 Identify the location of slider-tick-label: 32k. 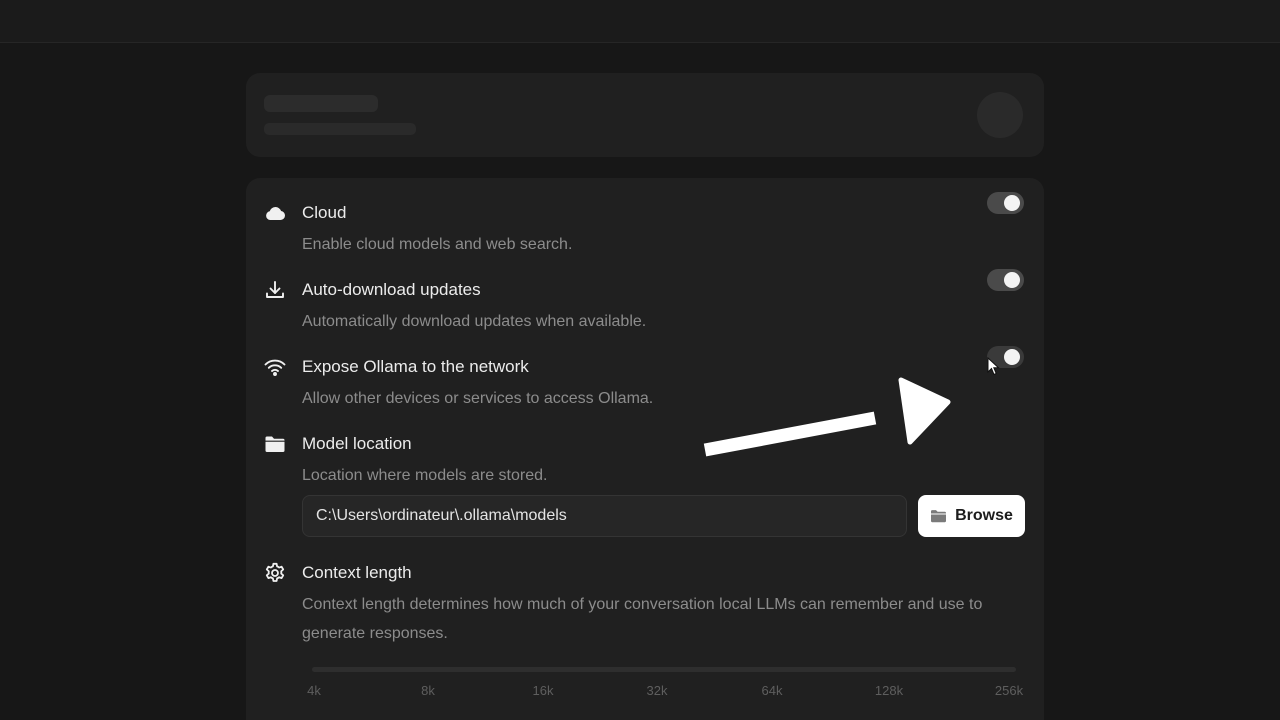
(657, 690).